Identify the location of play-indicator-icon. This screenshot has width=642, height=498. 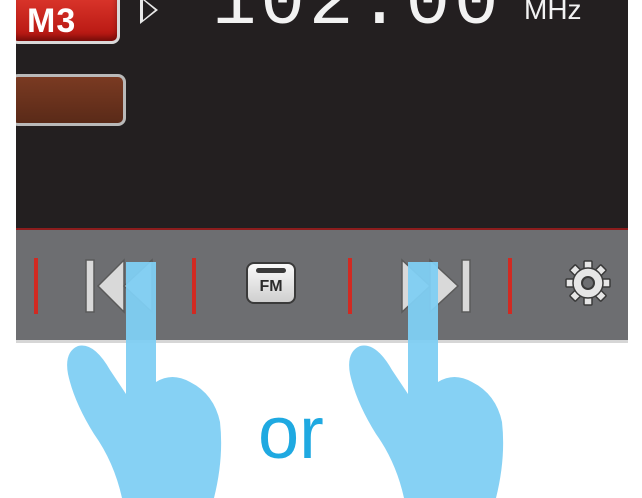
(149, 12).